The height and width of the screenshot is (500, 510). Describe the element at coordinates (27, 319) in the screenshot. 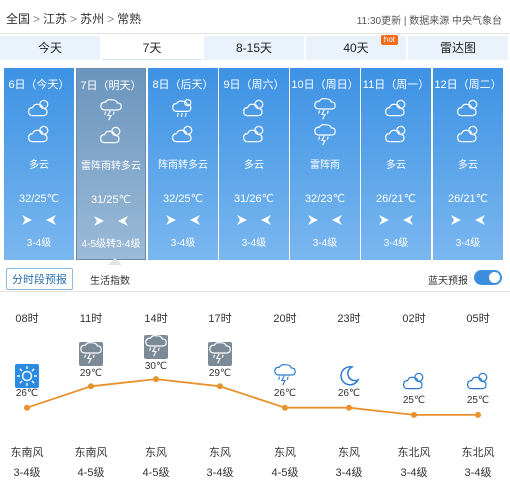

I see `hour-label: 08时` at that location.